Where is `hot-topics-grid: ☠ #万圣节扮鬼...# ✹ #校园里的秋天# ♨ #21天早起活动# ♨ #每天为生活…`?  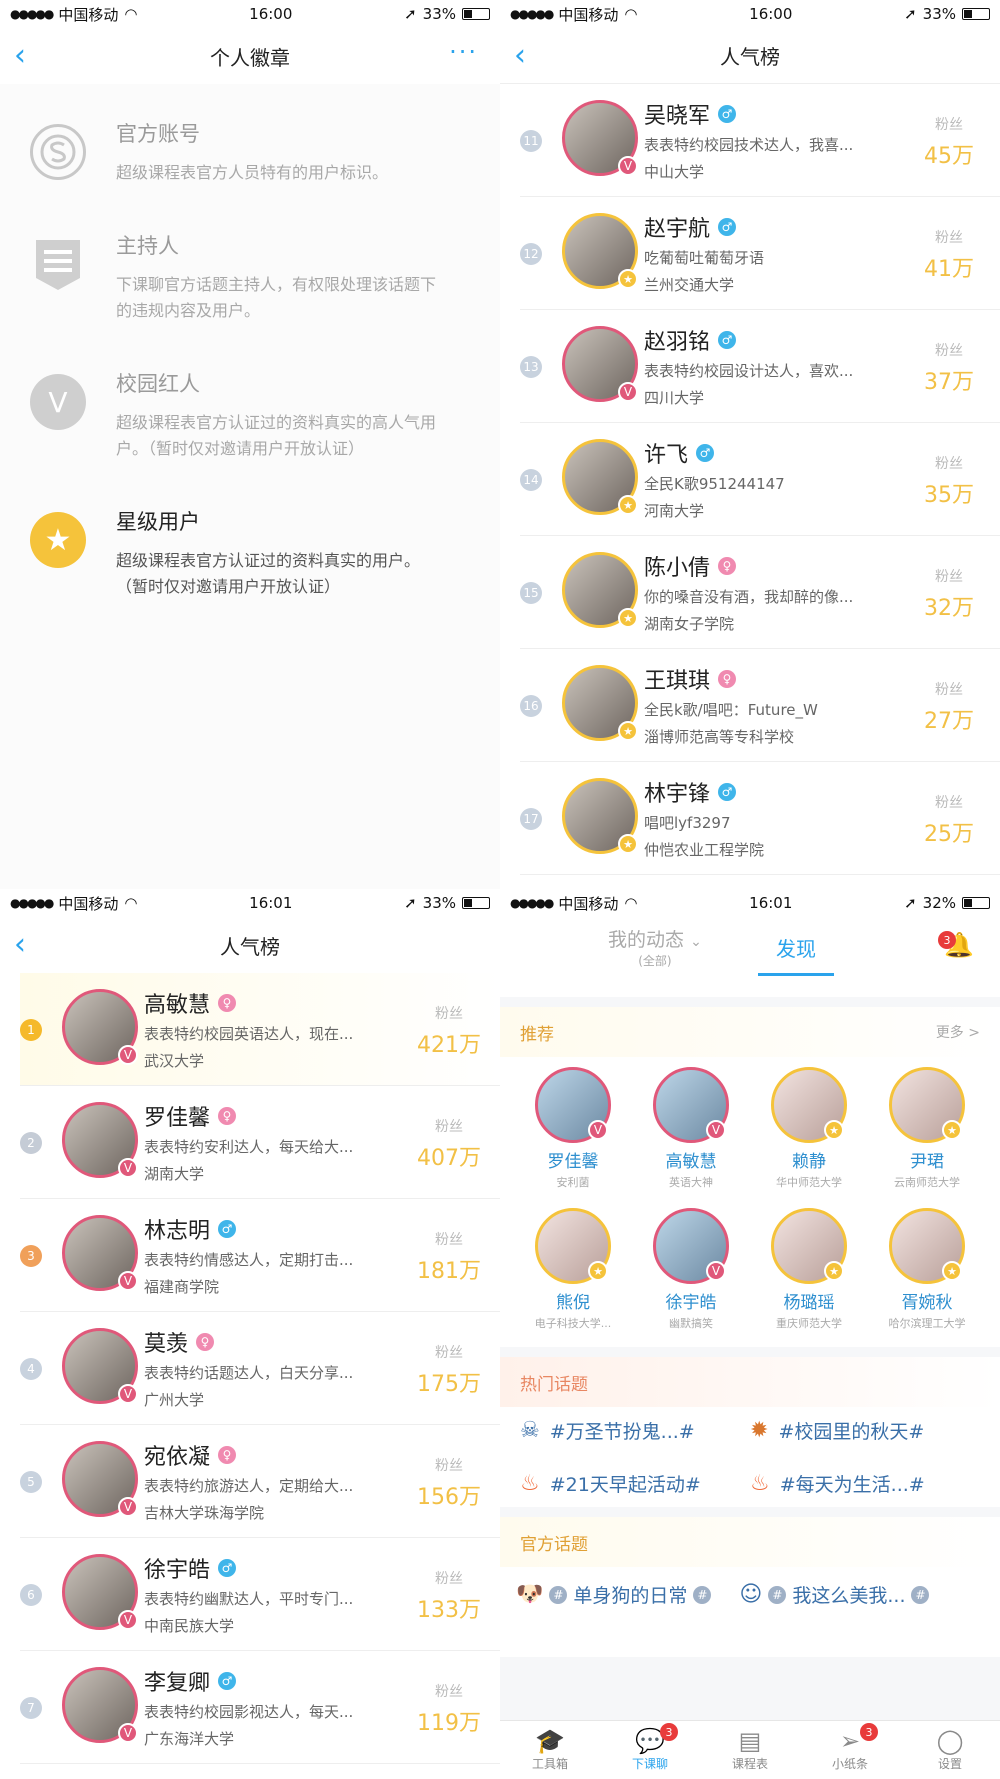
hot-topics-grid: ☠ #万圣节扮鬼...# ✹ #校园里的秋天# ♨ #21天早起活动# ♨ #每天为生活… is located at coordinates (750, 1457).